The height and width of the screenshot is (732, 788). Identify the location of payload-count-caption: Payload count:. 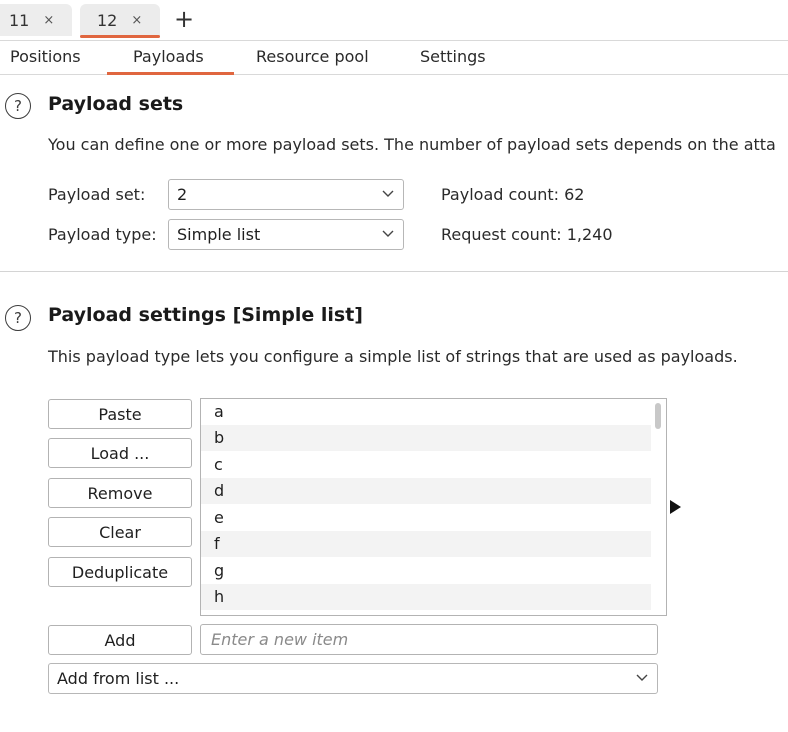
(500, 194).